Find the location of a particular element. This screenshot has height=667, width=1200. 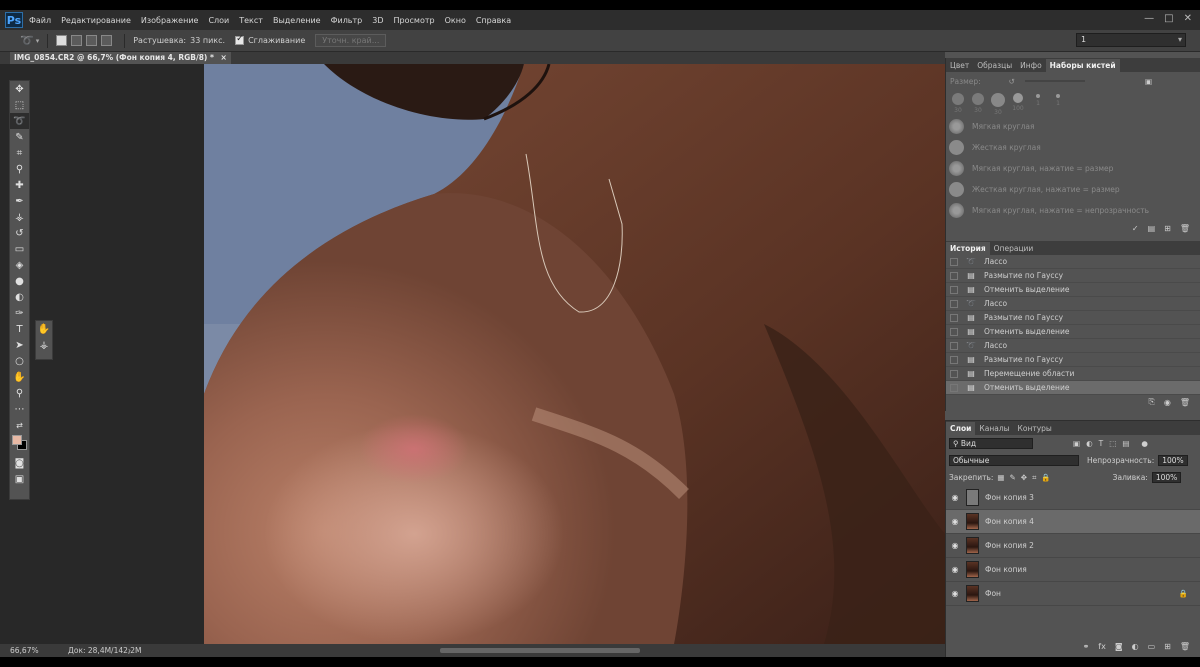

tab-actions: Операции is located at coordinates (1014, 248).